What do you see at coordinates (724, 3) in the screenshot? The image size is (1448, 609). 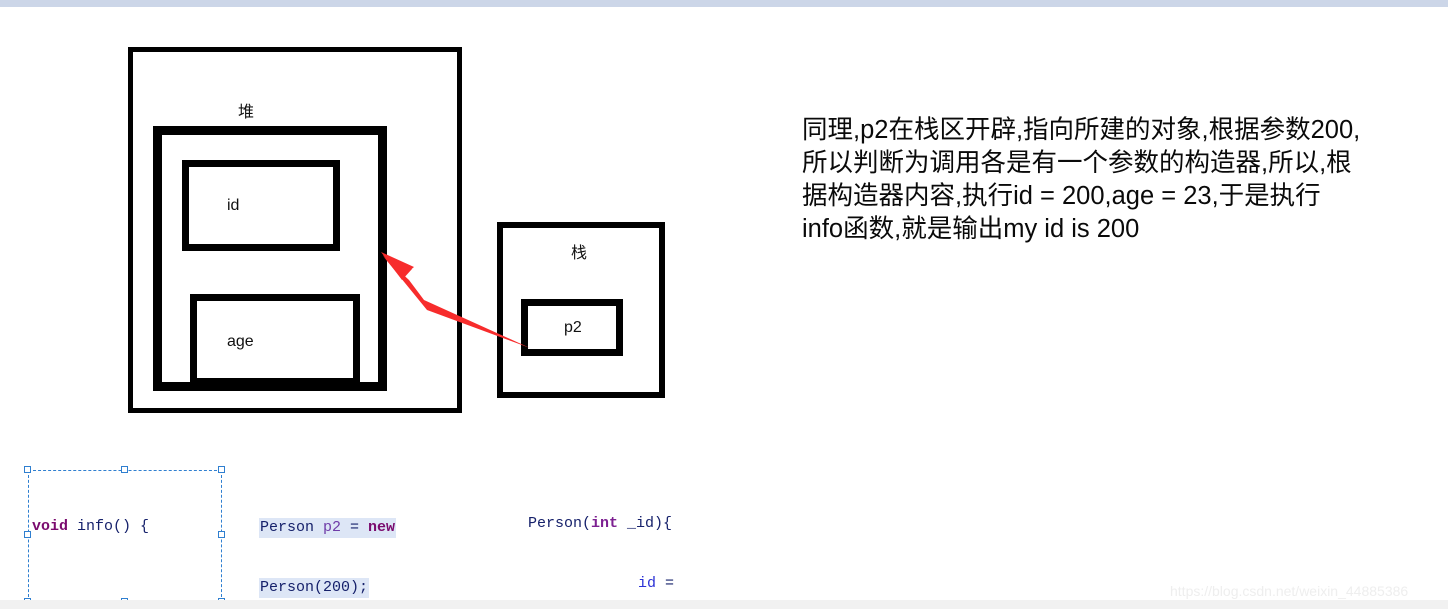 I see `top-chrome-bar` at bounding box center [724, 3].